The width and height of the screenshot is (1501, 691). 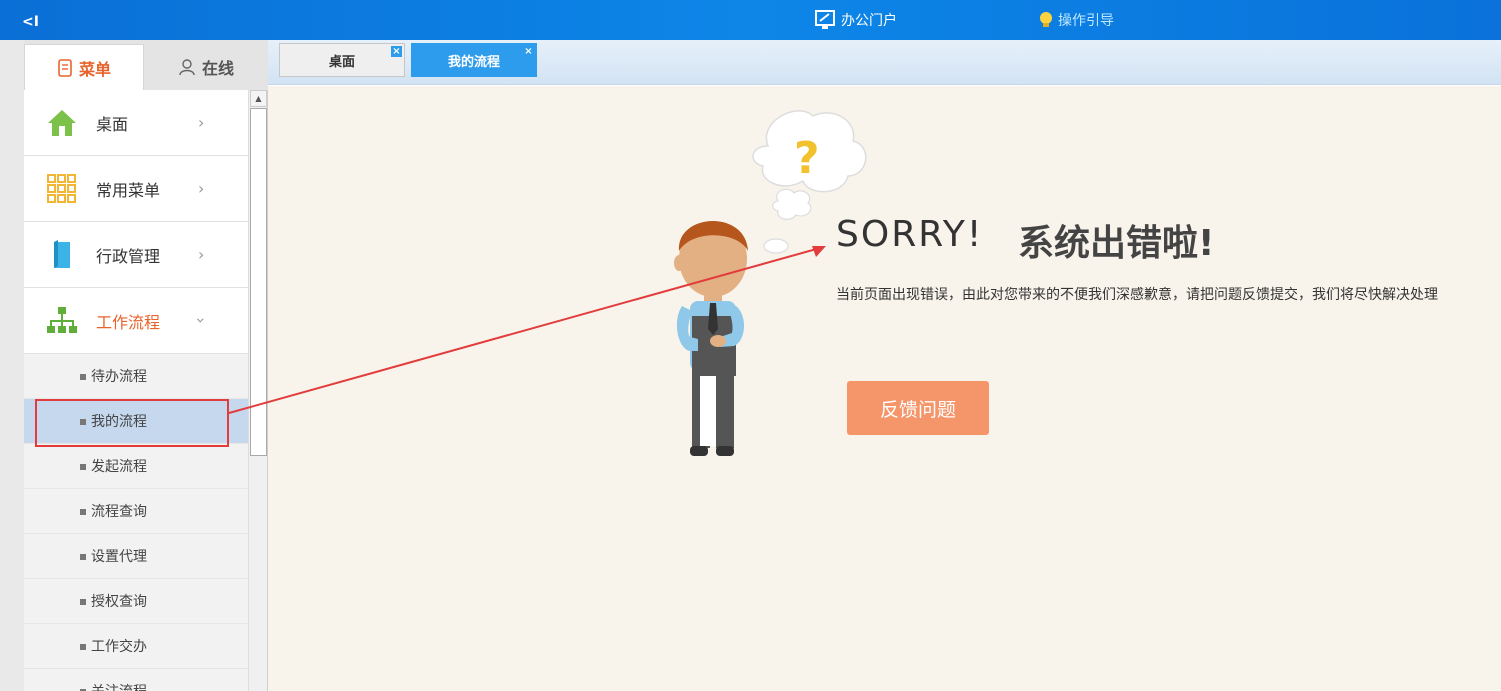 I want to click on feedback-button: 反馈问题, so click(x=918, y=408).